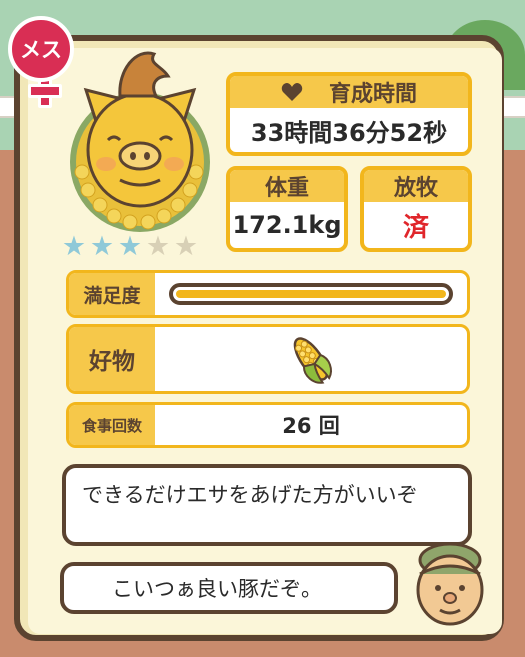 This screenshot has height=657, width=525. I want to click on weight-box: 体重 172.1kg, so click(287, 209).